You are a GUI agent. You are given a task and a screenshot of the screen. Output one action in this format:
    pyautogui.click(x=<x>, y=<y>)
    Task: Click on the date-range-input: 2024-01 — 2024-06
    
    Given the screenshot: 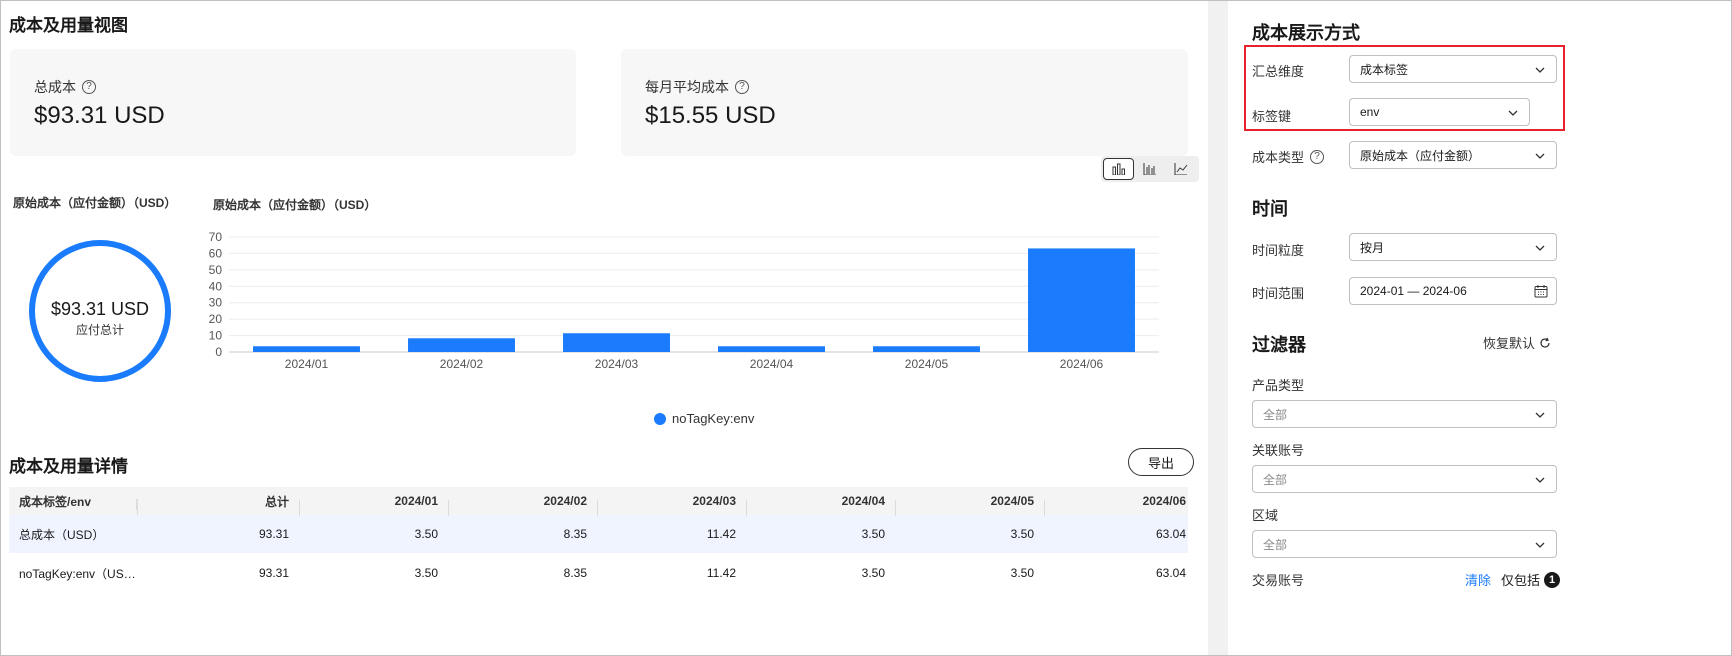 What is the action you would take?
    pyautogui.click(x=1453, y=291)
    